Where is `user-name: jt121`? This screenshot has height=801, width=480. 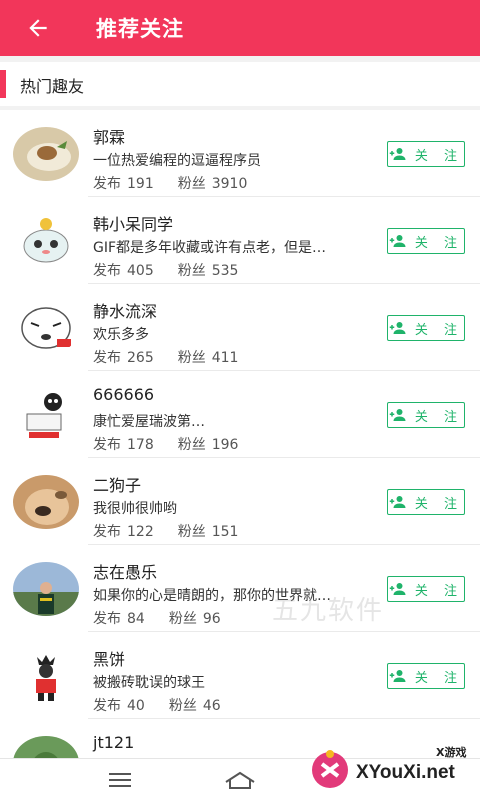 user-name: jt121 is located at coordinates (113, 742).